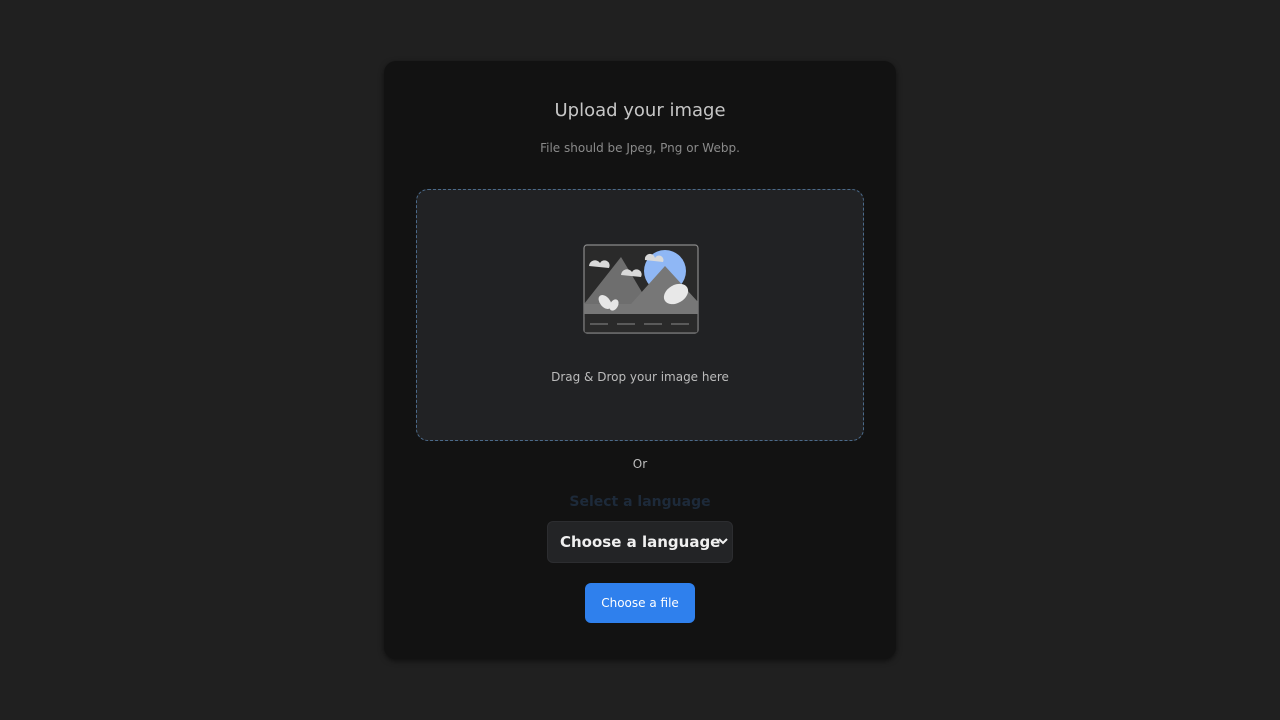  Describe the element at coordinates (640, 148) in the screenshot. I see `upload-subtitle: File should be Jpeg, Png or Webp.` at that location.